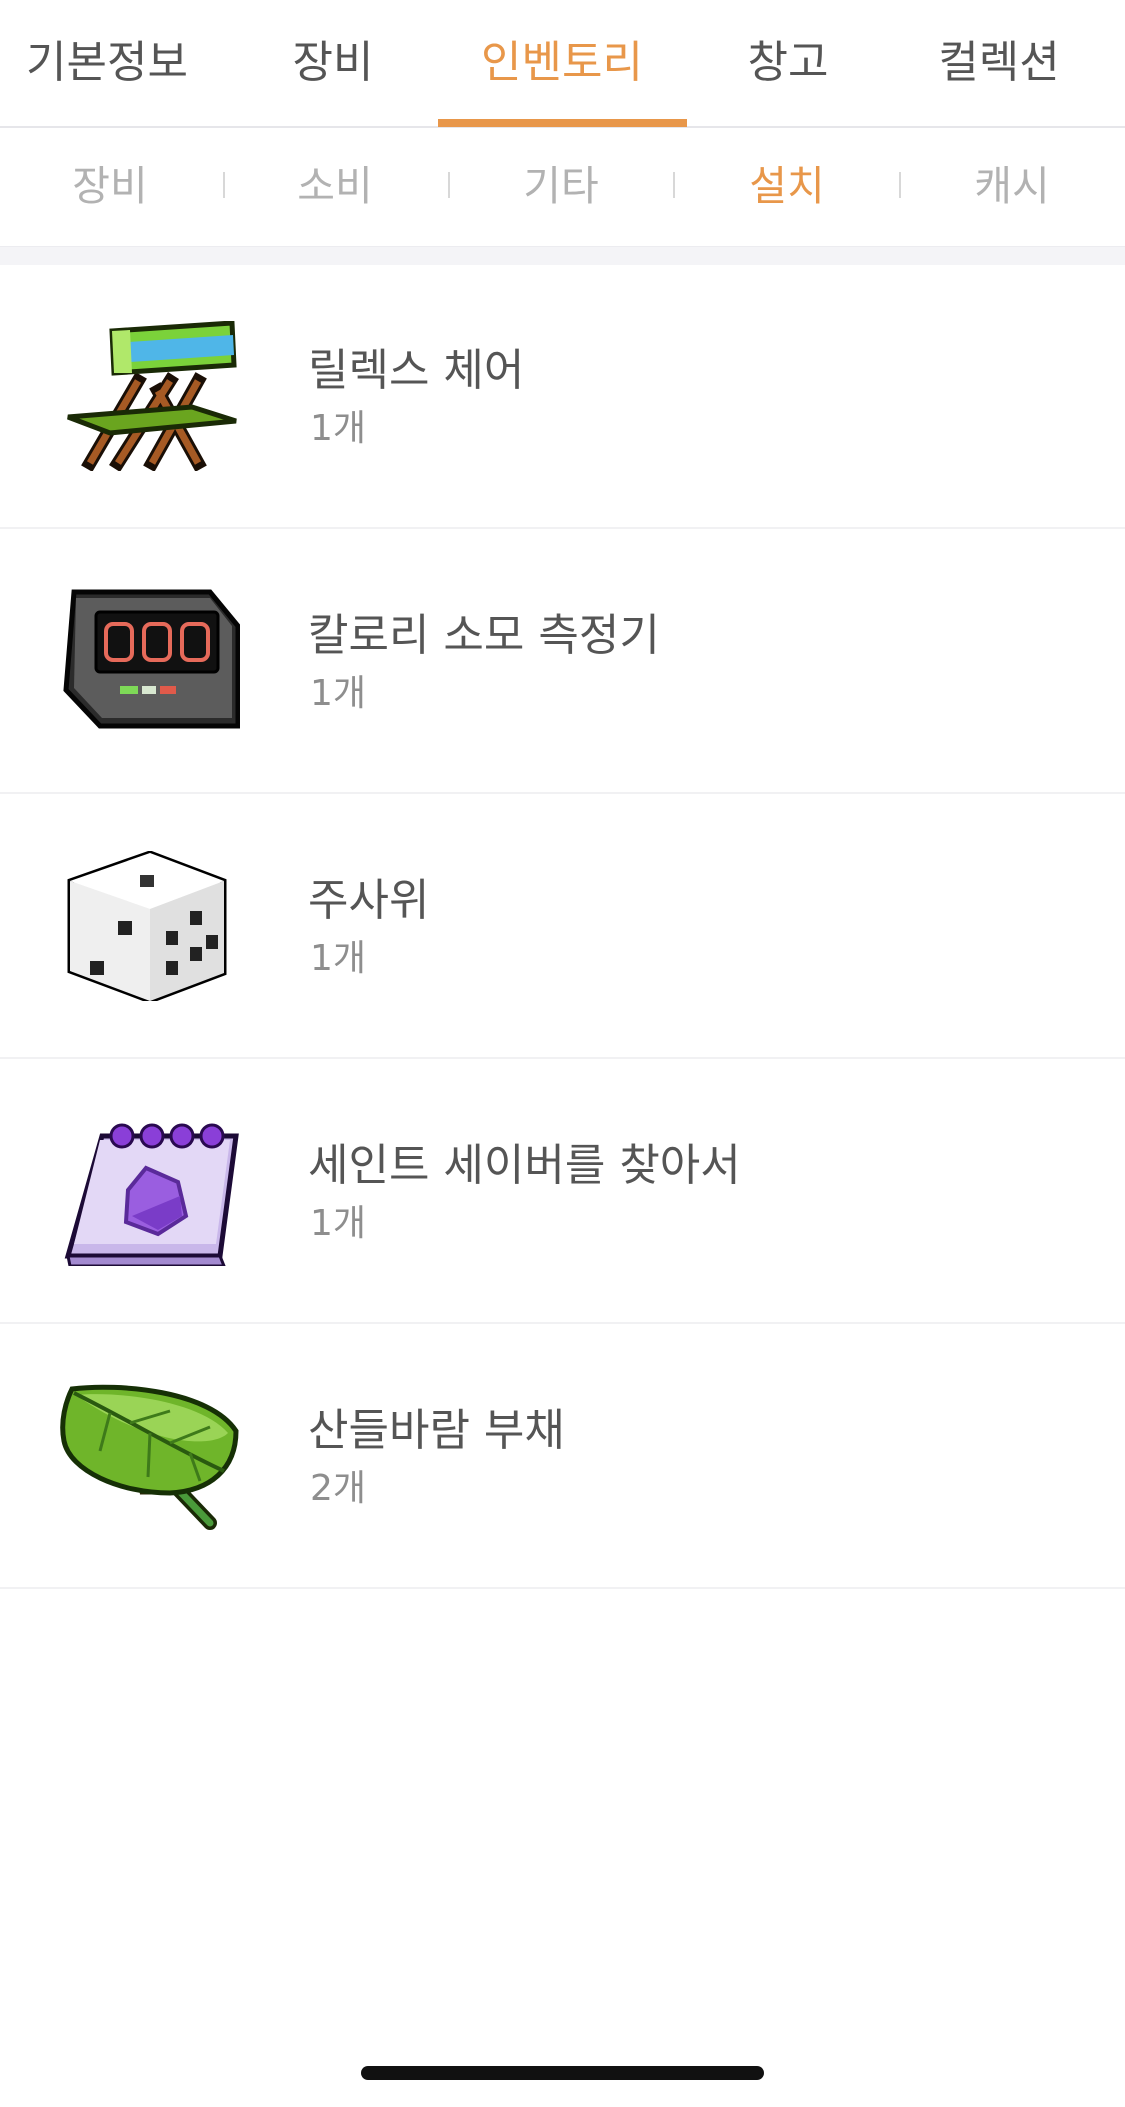 The height and width of the screenshot is (2107, 1125). I want to click on subtab-consumable: 소비, so click(334, 186).